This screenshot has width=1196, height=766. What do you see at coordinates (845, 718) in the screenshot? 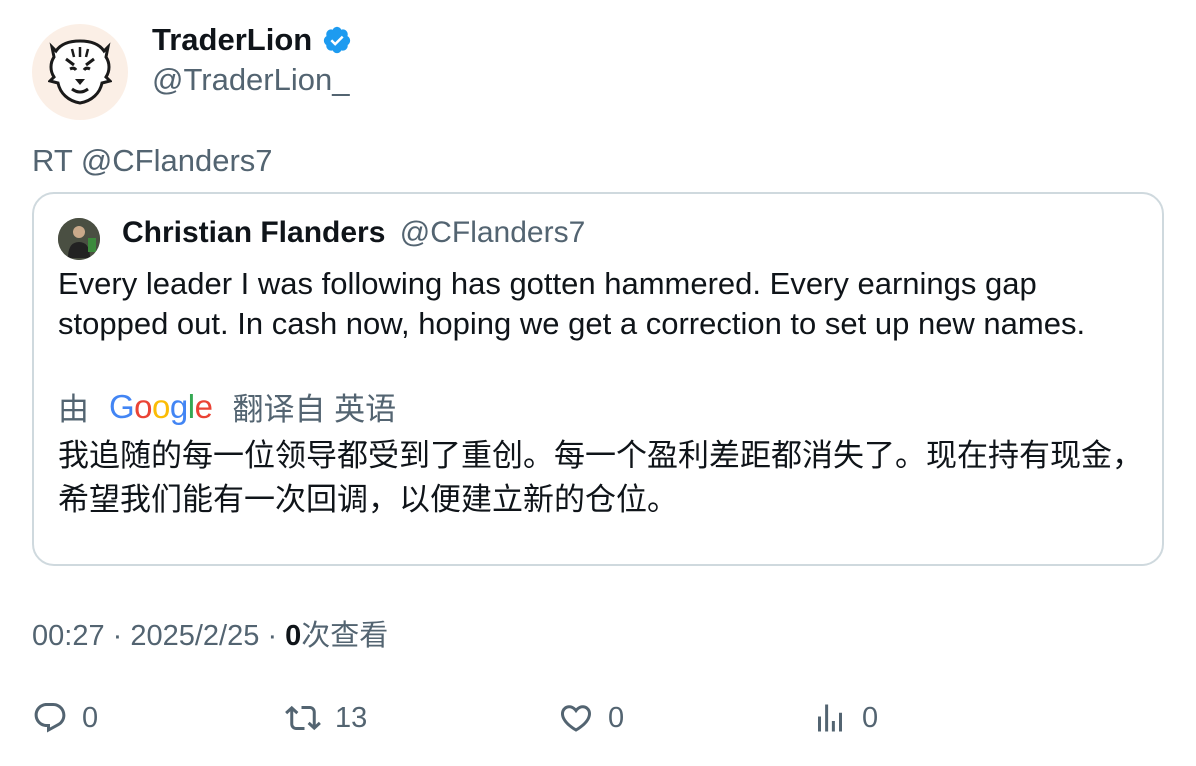
I see `views-button: 0` at bounding box center [845, 718].